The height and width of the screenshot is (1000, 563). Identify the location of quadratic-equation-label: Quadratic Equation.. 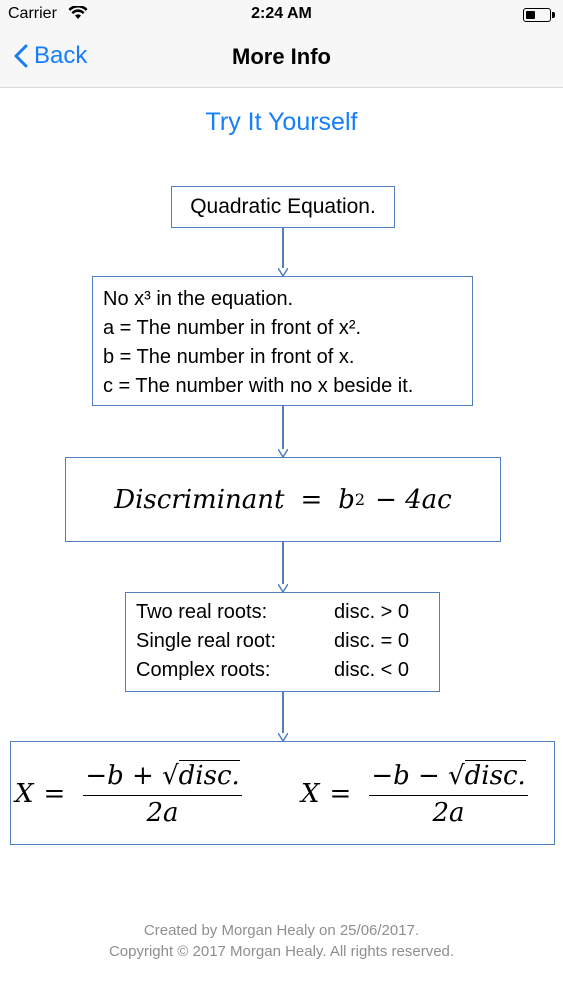
(283, 206).